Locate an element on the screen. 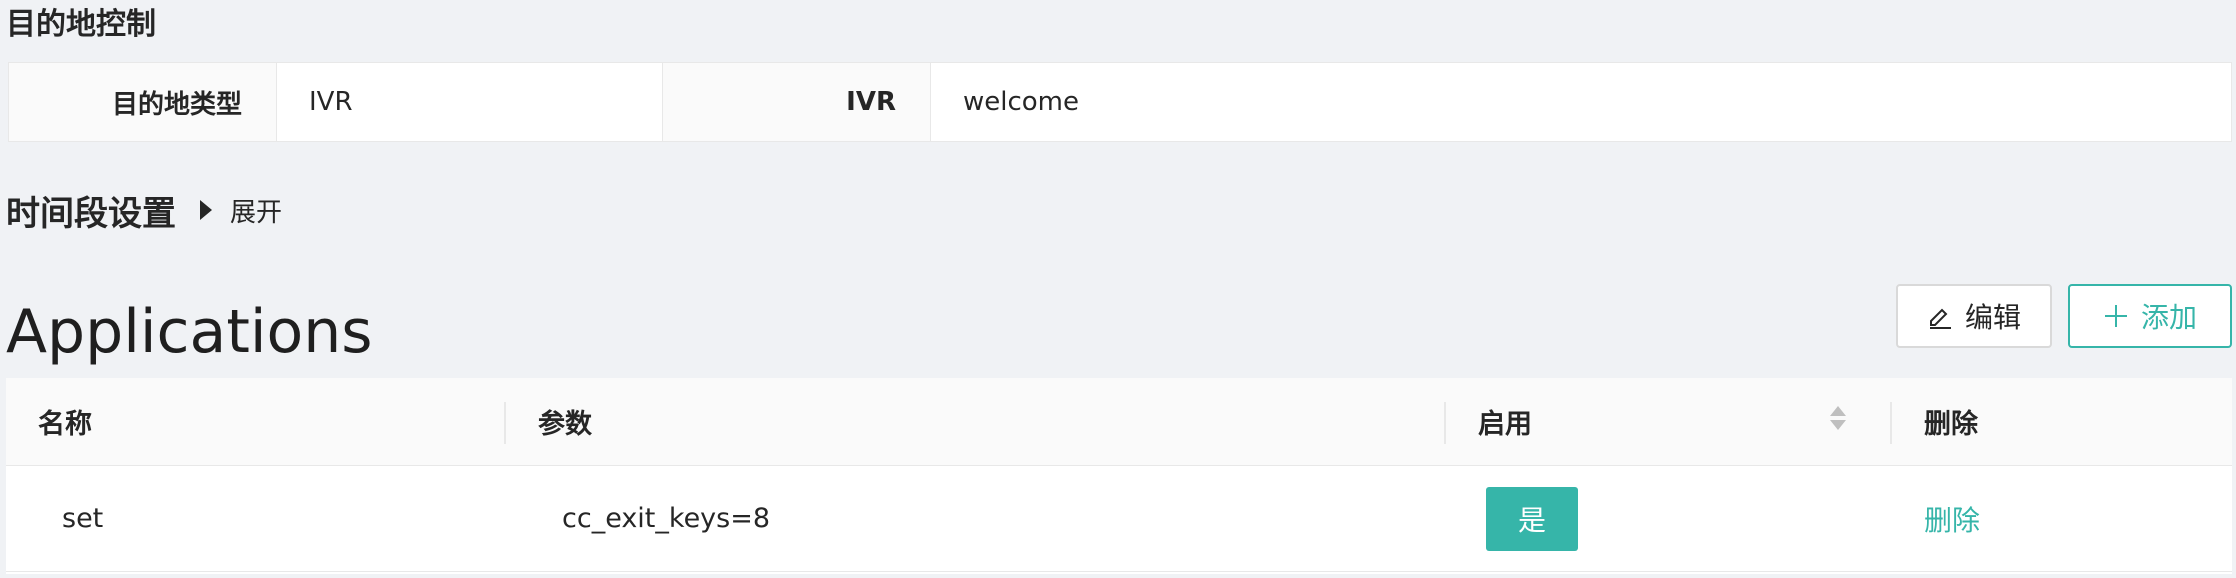 The image size is (2236, 578). destination-descriptions: 目的地类型 IVR IVR welcome is located at coordinates (1120, 102).